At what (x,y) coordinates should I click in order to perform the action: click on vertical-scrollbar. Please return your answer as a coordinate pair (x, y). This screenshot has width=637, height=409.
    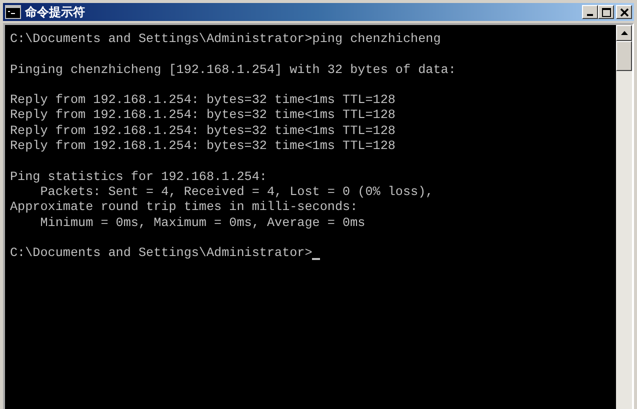
    Looking at the image, I should click on (624, 217).